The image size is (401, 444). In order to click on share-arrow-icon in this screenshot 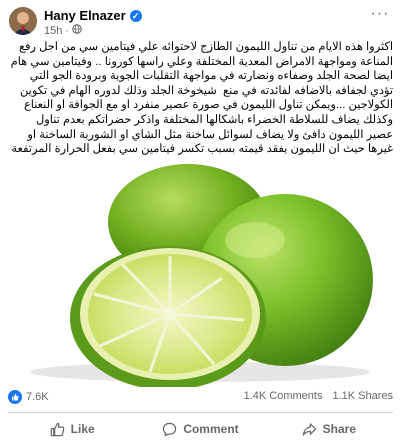, I will do `click(309, 429)`.